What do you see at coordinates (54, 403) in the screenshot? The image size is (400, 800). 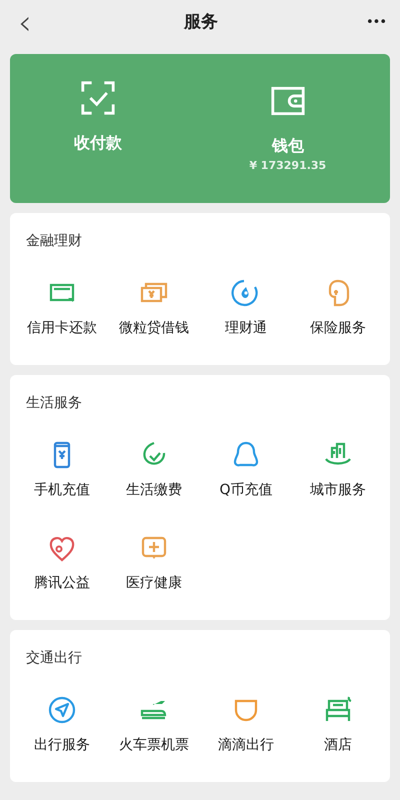 I see `section-title: 生活服务` at bounding box center [54, 403].